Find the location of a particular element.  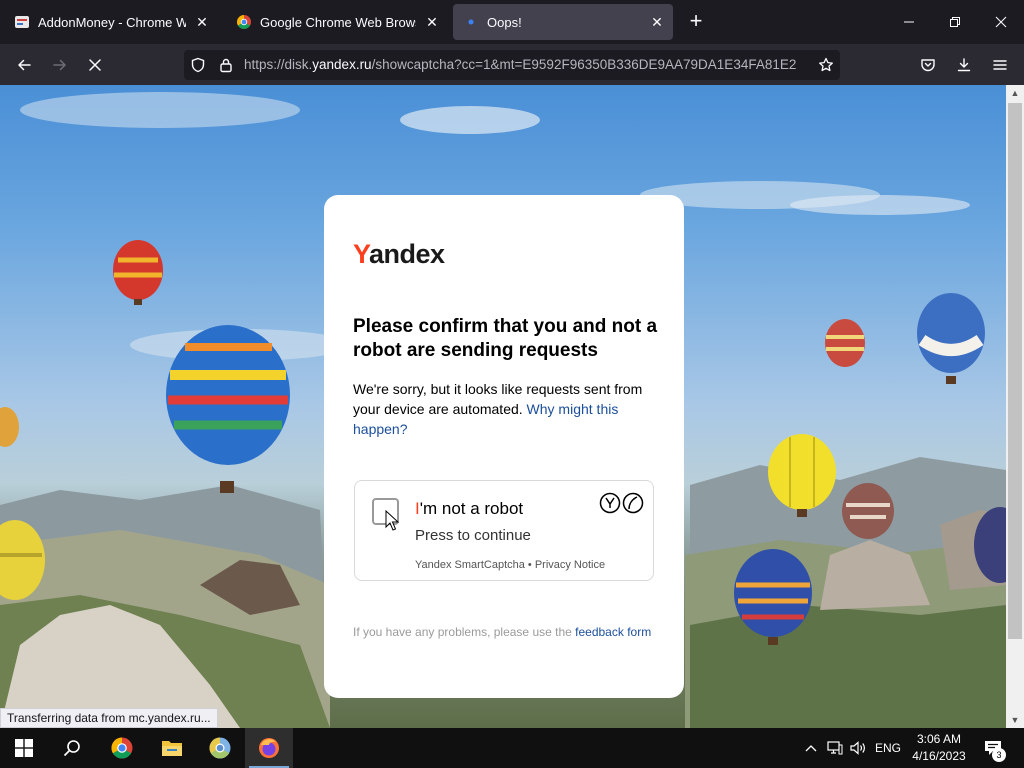

balloon-red-yellow is located at coordinates (138, 272).